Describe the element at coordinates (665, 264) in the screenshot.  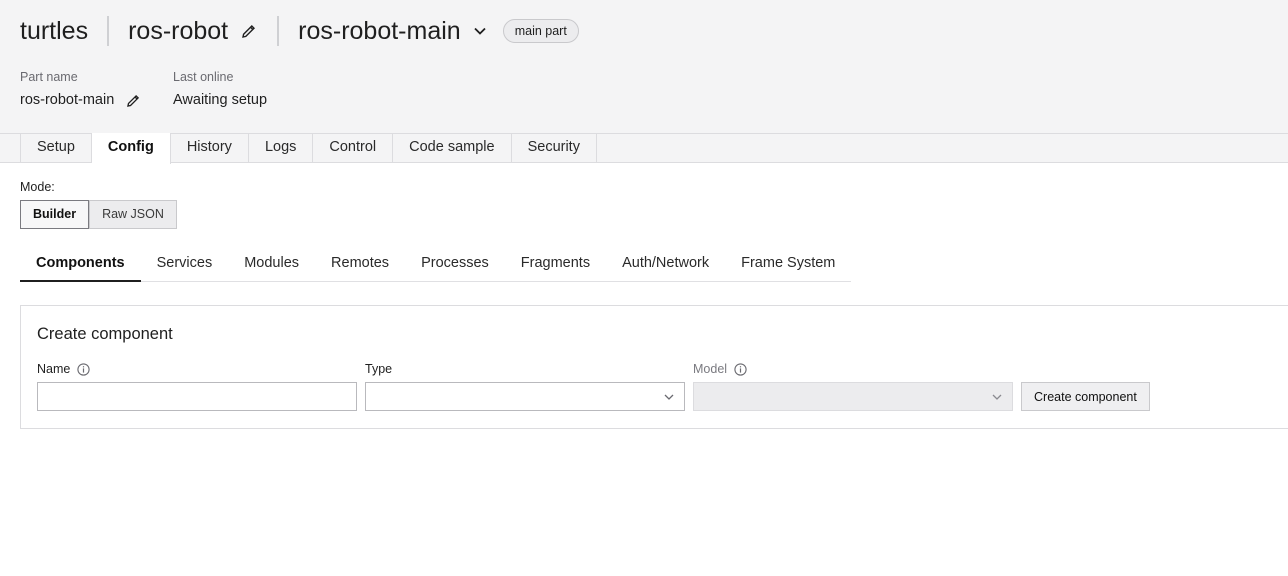
I see `subtab-auth-network: Auth/Network` at that location.